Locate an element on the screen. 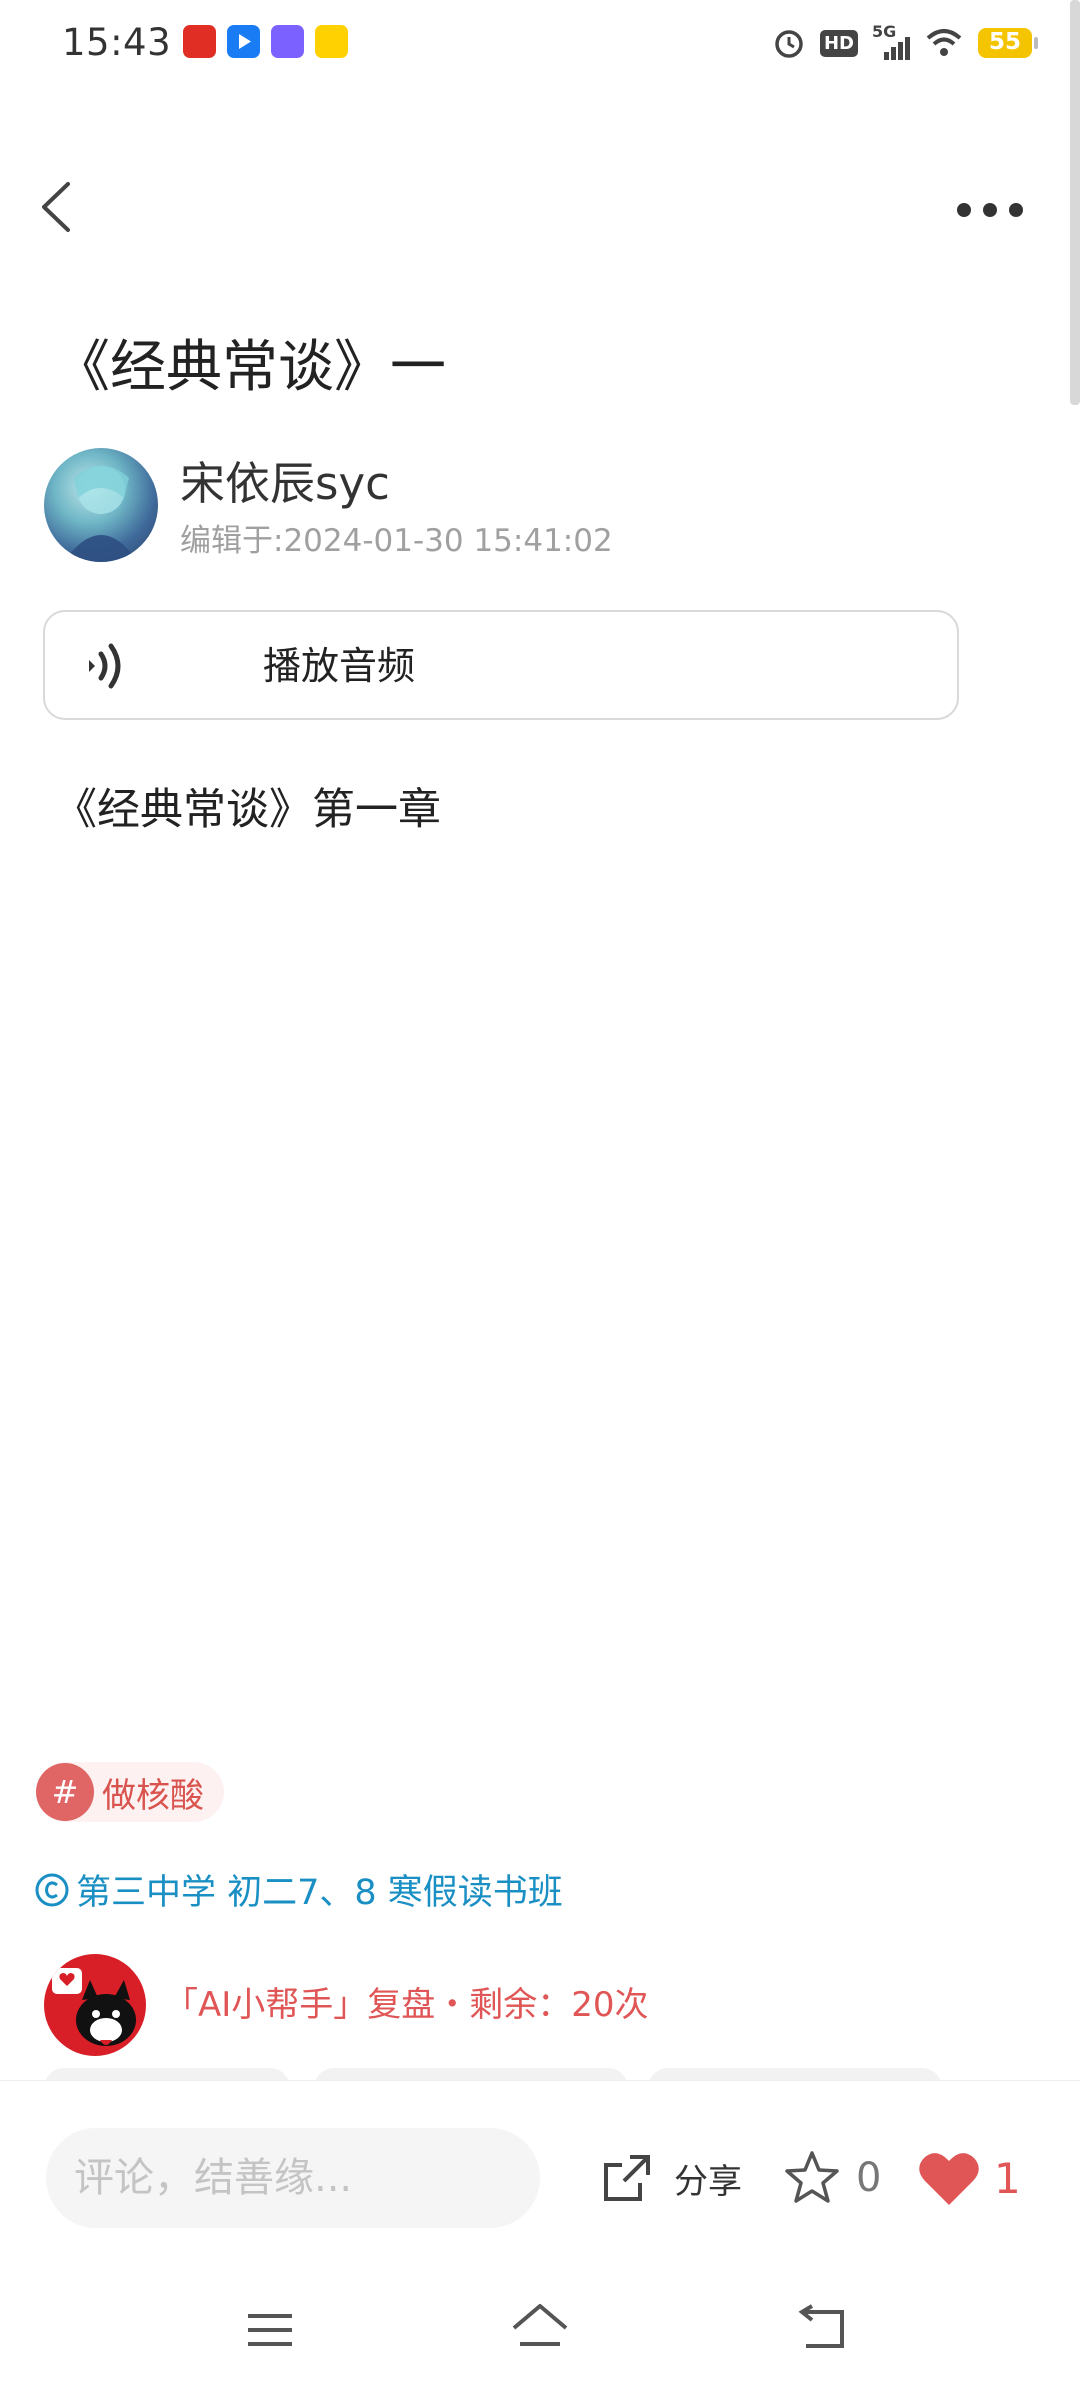 This screenshot has height=2400, width=1080. menu-icon is located at coordinates (270, 2330).